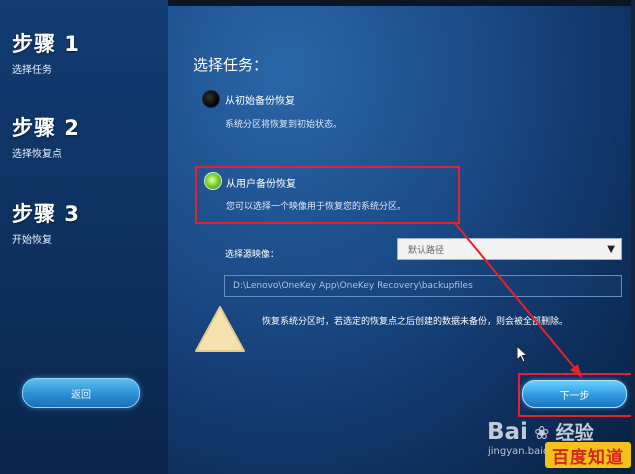  I want to click on step-title: 步骤 2, so click(46, 128).